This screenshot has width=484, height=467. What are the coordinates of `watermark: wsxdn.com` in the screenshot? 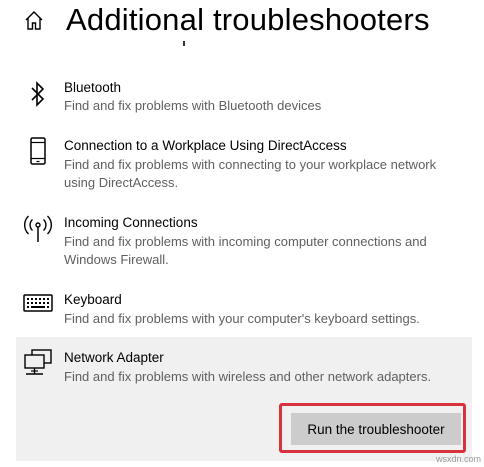 It's located at (459, 459).